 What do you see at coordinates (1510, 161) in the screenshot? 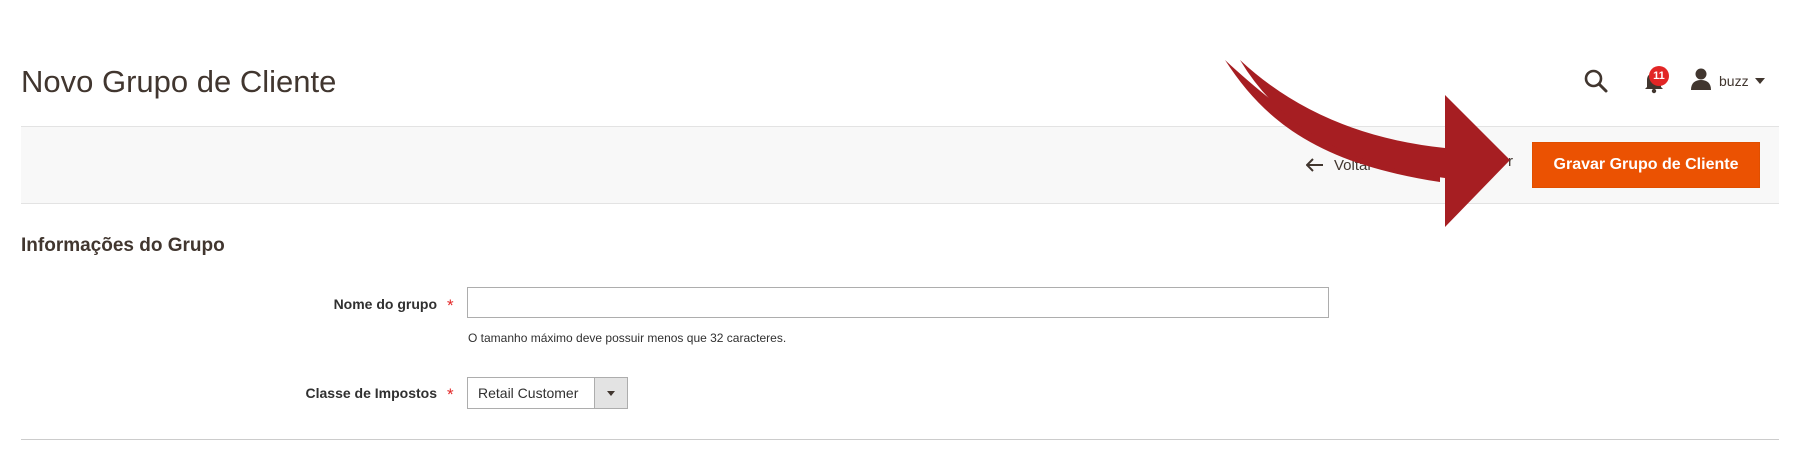
I see `reset-button: r` at bounding box center [1510, 161].